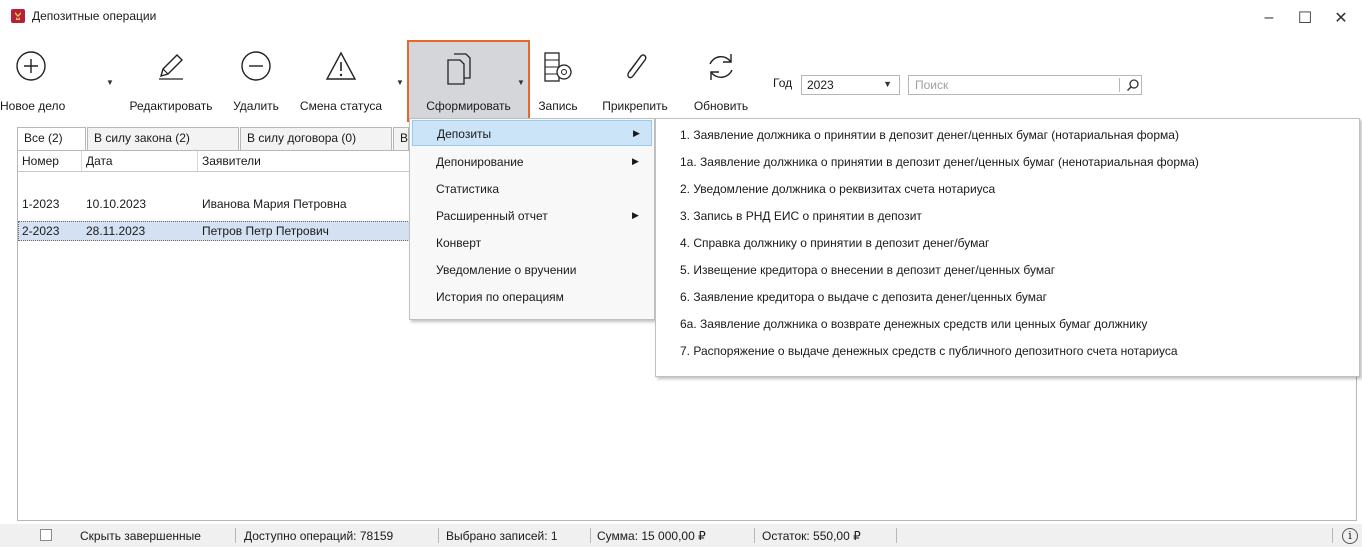 The image size is (1362, 547). Describe the element at coordinates (887, 84) in the screenshot. I see `chevron-down-icon: ▼` at that location.